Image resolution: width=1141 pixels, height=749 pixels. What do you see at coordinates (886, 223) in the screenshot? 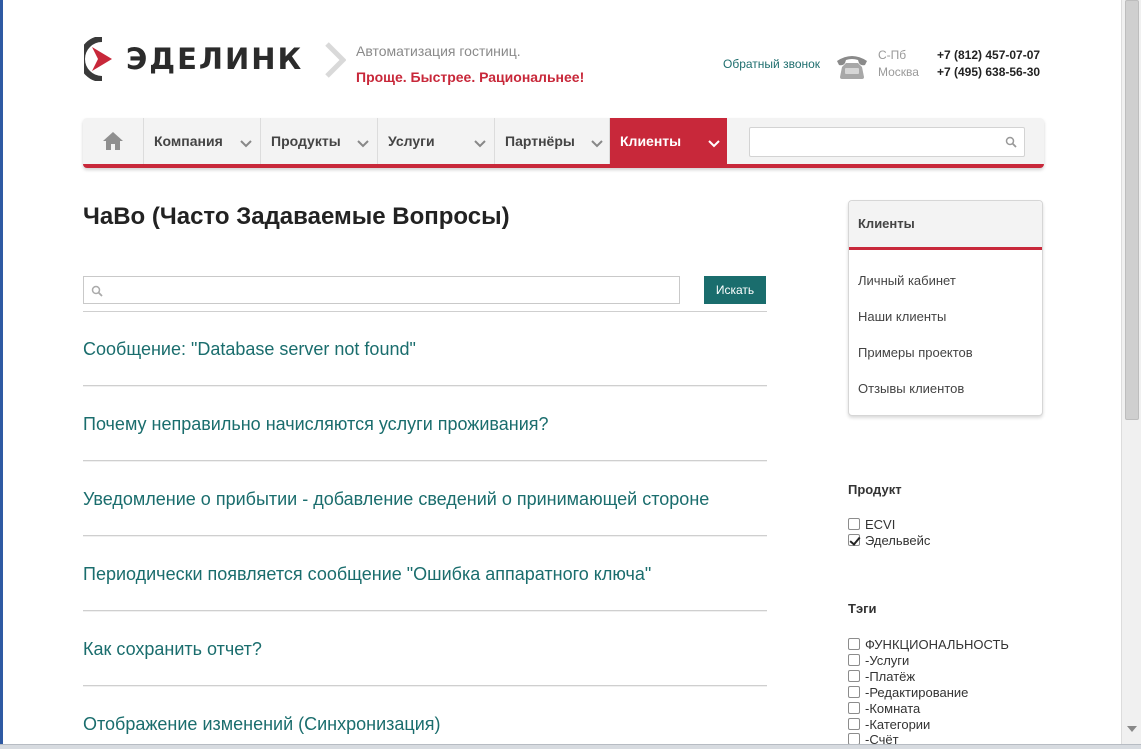
I see `sidebar-menu-title: Клиенты` at bounding box center [886, 223].